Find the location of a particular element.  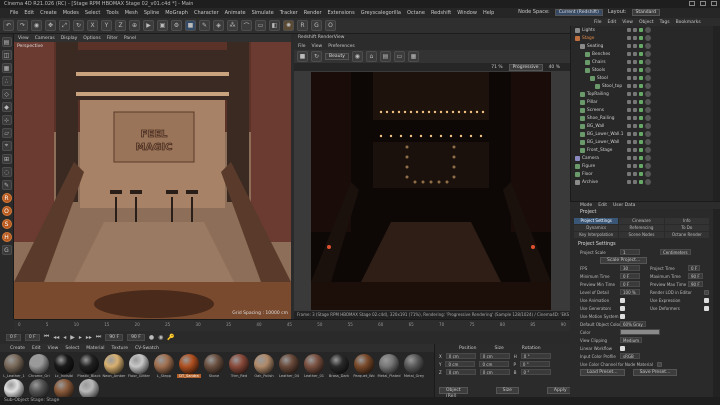

progressive-button: Progressive is located at coordinates (525, 67).